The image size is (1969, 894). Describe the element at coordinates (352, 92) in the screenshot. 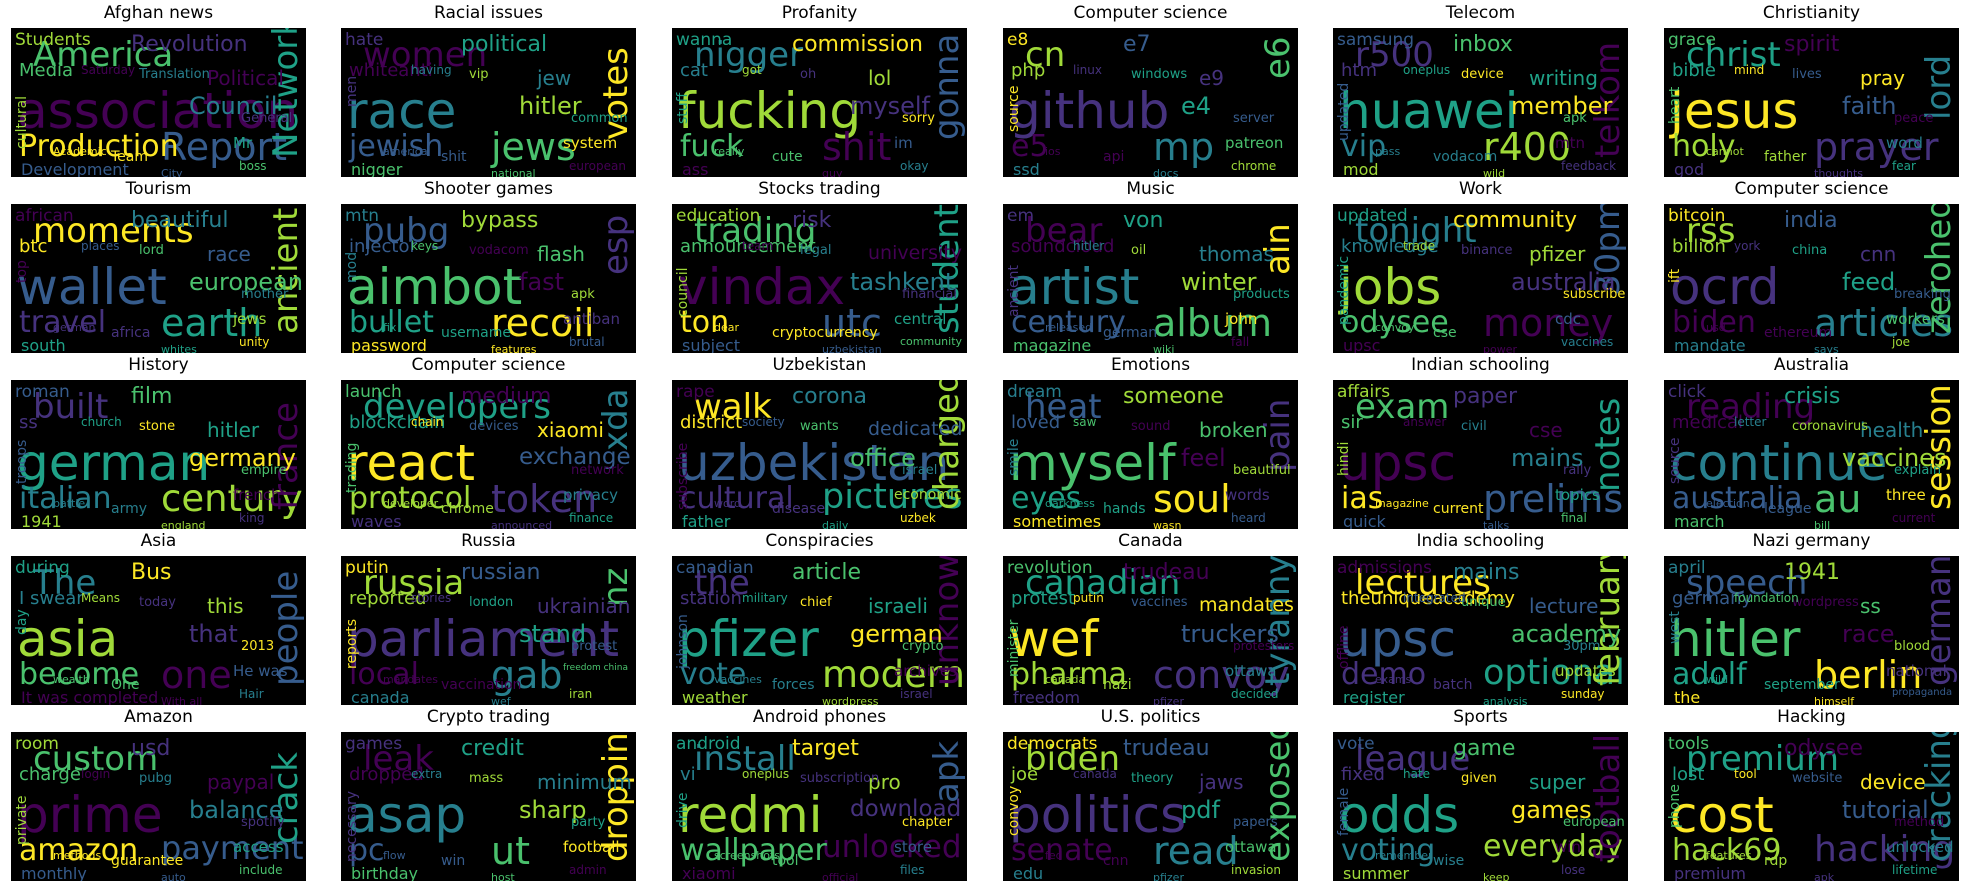

I see `cloud-word: men` at that location.